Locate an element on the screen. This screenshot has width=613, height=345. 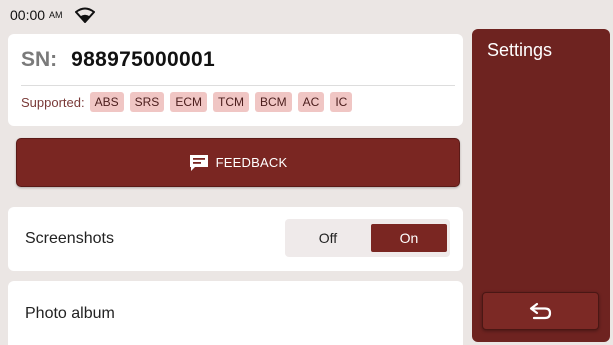
system-tag-srs: SRS is located at coordinates (147, 102).